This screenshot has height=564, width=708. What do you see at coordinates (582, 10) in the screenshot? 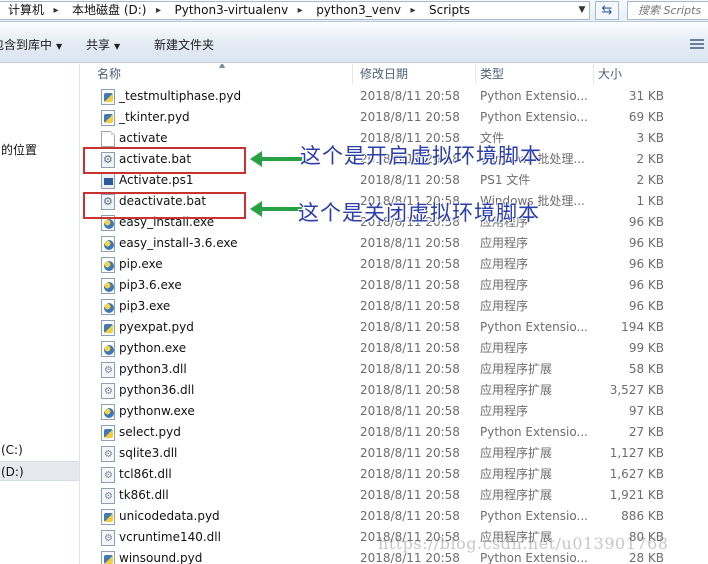
I see `history-dropdown-icon: ▼` at bounding box center [582, 10].